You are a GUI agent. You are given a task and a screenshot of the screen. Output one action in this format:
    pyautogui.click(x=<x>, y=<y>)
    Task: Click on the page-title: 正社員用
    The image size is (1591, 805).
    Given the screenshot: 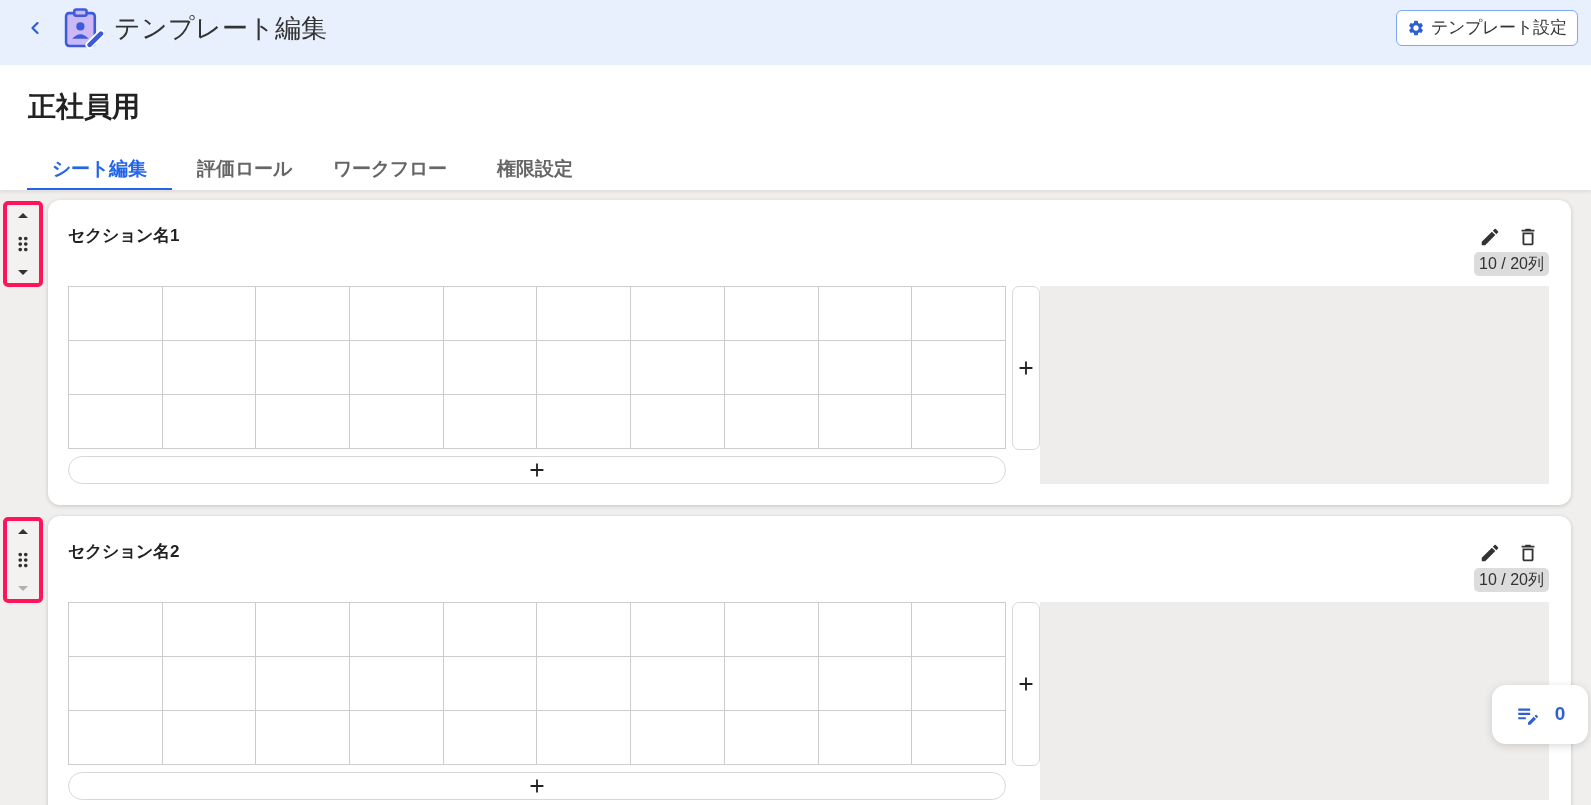 What is the action you would take?
    pyautogui.click(x=84, y=107)
    